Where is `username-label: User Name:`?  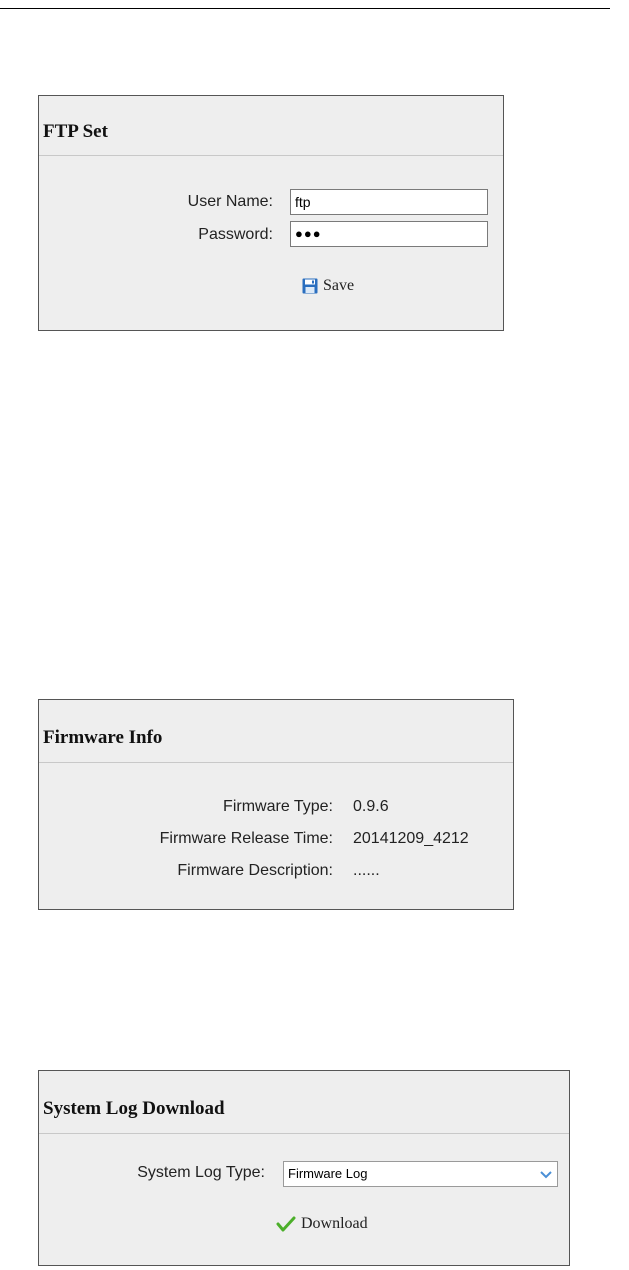
username-label: User Name: is located at coordinates (230, 201).